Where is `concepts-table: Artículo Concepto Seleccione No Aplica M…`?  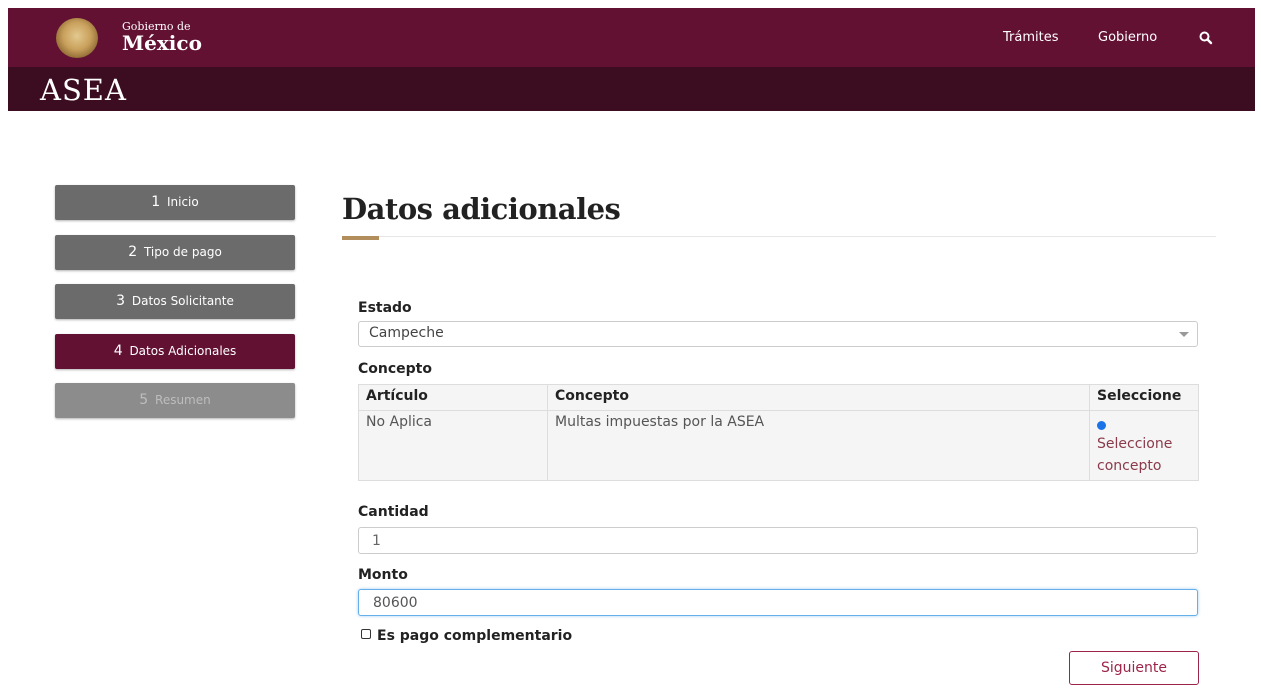
concepts-table: Artículo Concepto Seleccione No Aplica M… is located at coordinates (778, 432).